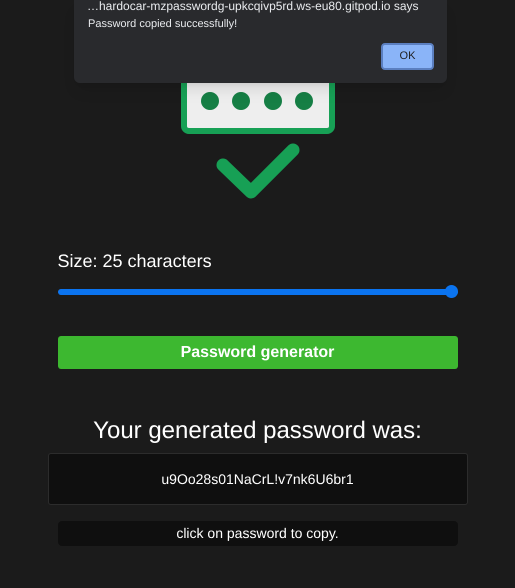  I want to click on result-heading: Your generated password was:, so click(257, 431).